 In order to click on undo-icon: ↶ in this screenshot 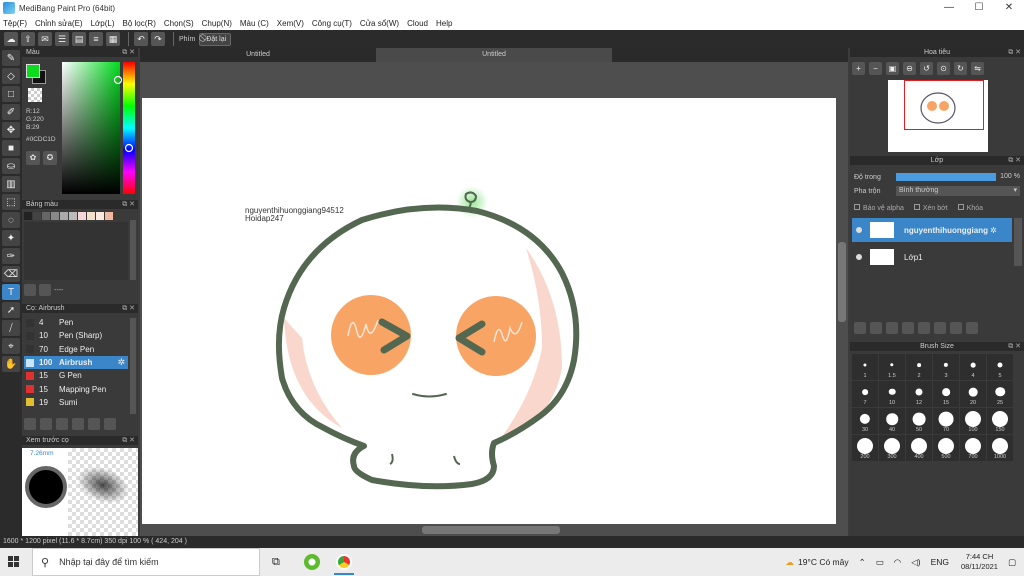, I will do `click(141, 39)`.